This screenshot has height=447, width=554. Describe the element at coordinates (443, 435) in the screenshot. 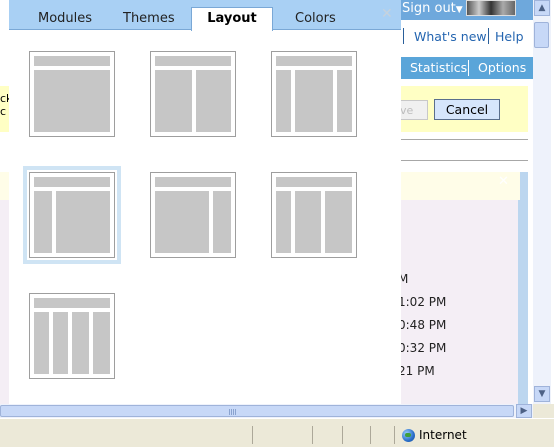

I see `zone-label: Internet` at that location.